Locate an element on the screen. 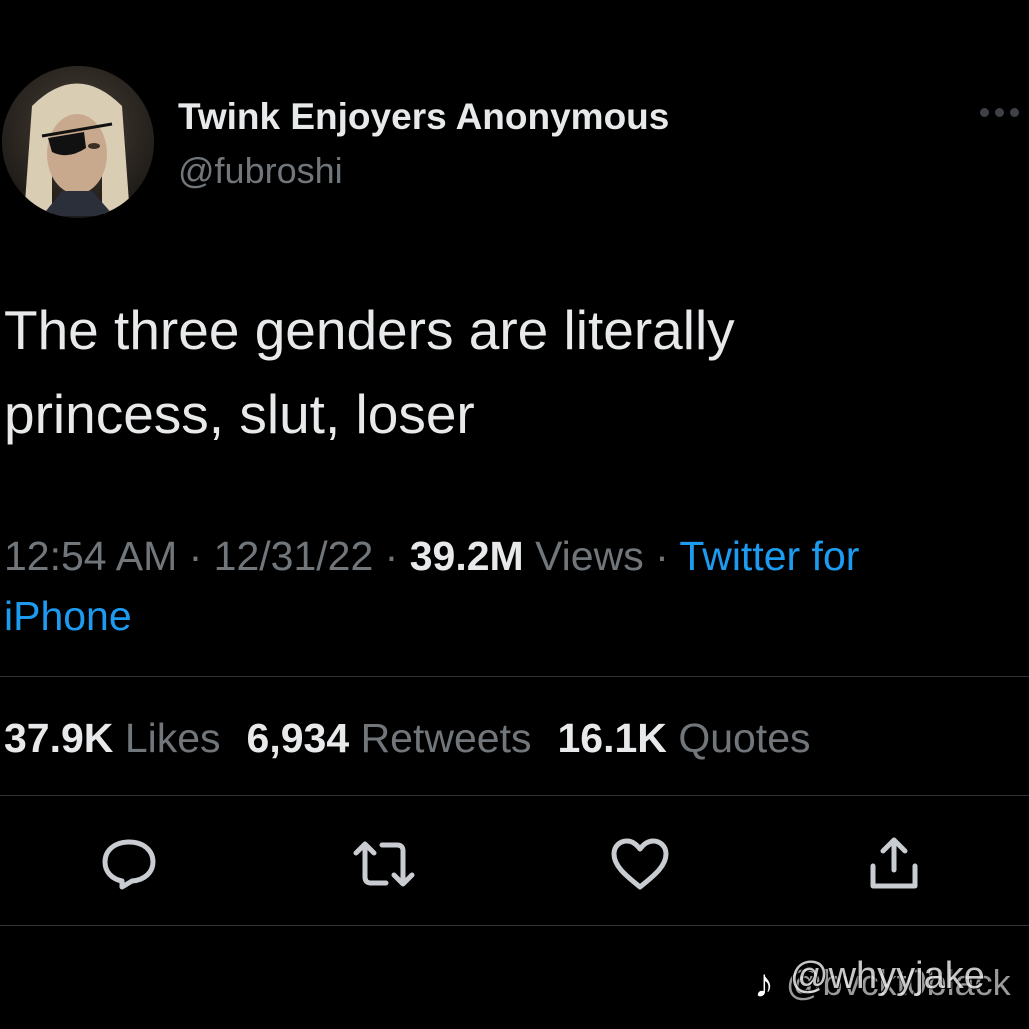  views-label: Views is located at coordinates (589, 556).